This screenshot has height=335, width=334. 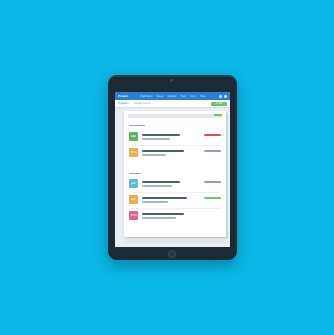 I want to click on list-item: TPO, so click(x=175, y=216).